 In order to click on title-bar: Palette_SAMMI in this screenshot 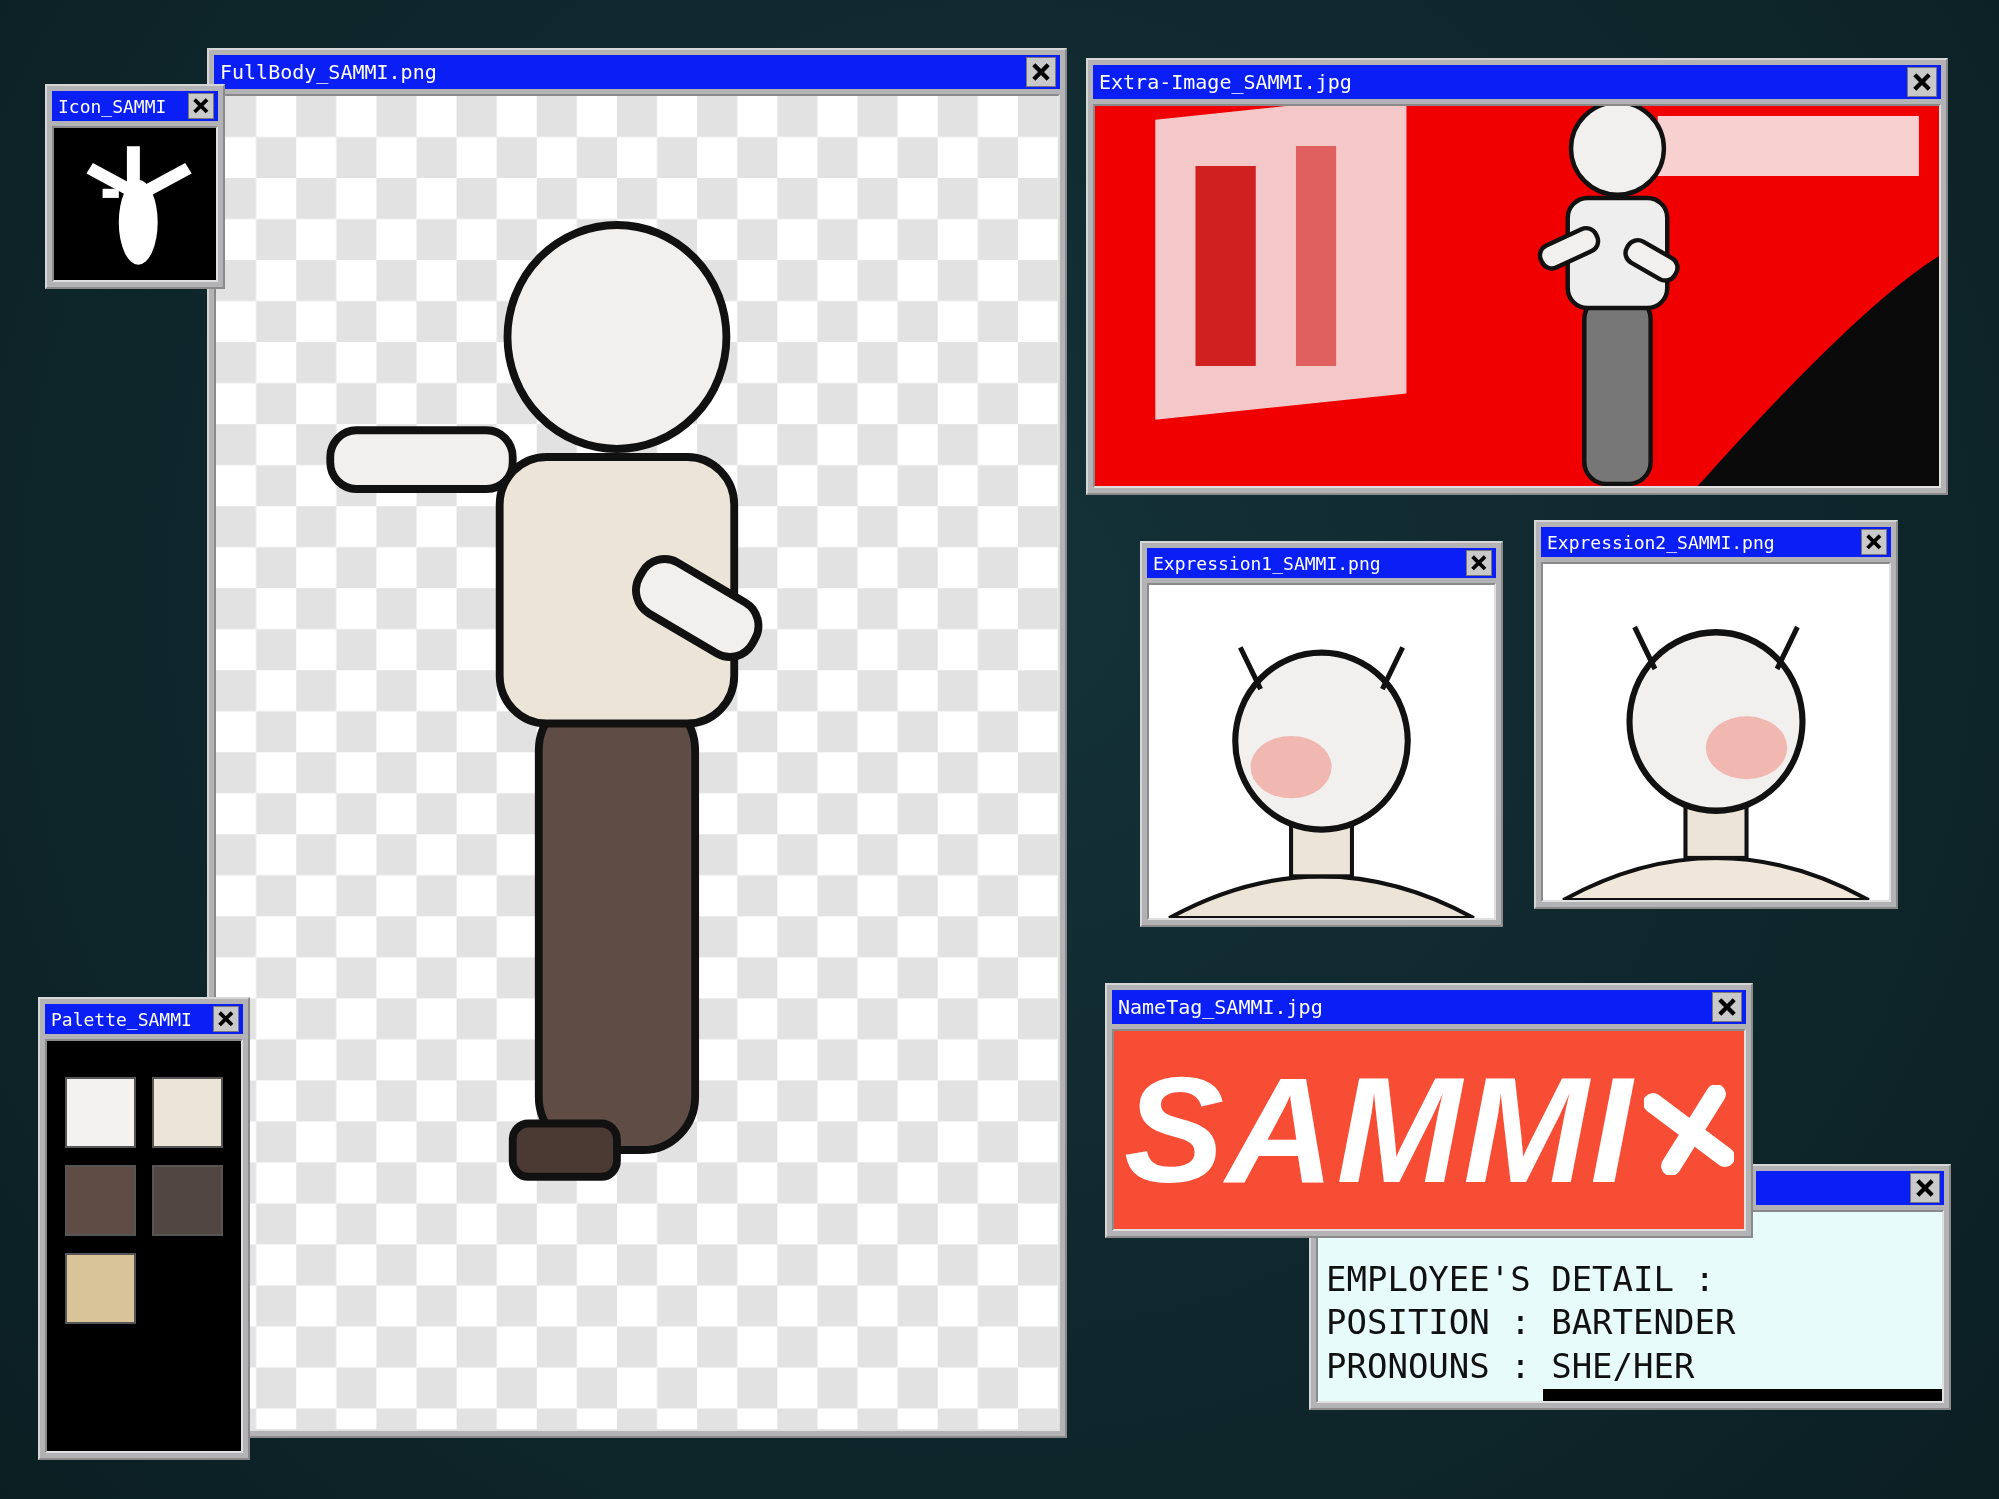, I will do `click(144, 1019)`.